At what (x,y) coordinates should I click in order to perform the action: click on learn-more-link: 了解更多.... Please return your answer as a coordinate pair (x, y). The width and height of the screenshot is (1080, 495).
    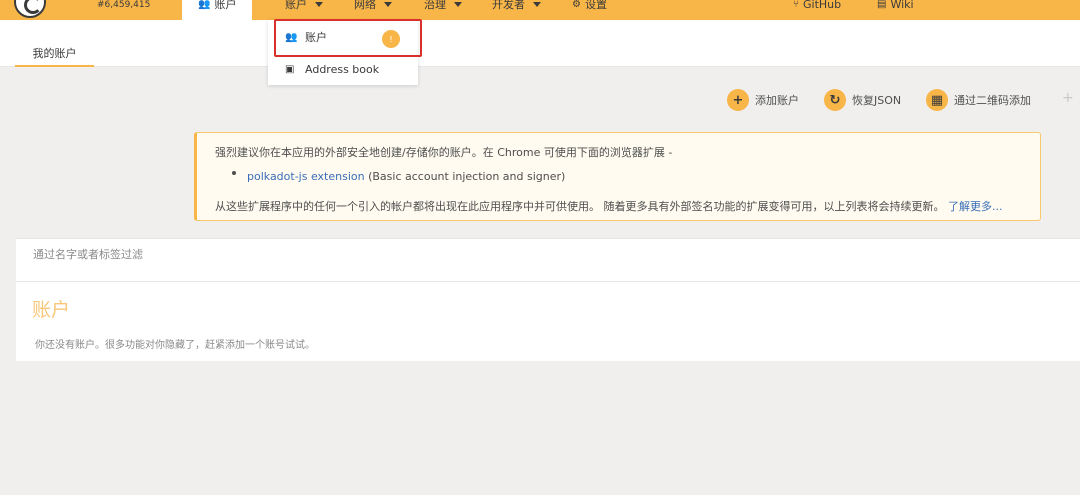
    Looking at the image, I should click on (975, 206).